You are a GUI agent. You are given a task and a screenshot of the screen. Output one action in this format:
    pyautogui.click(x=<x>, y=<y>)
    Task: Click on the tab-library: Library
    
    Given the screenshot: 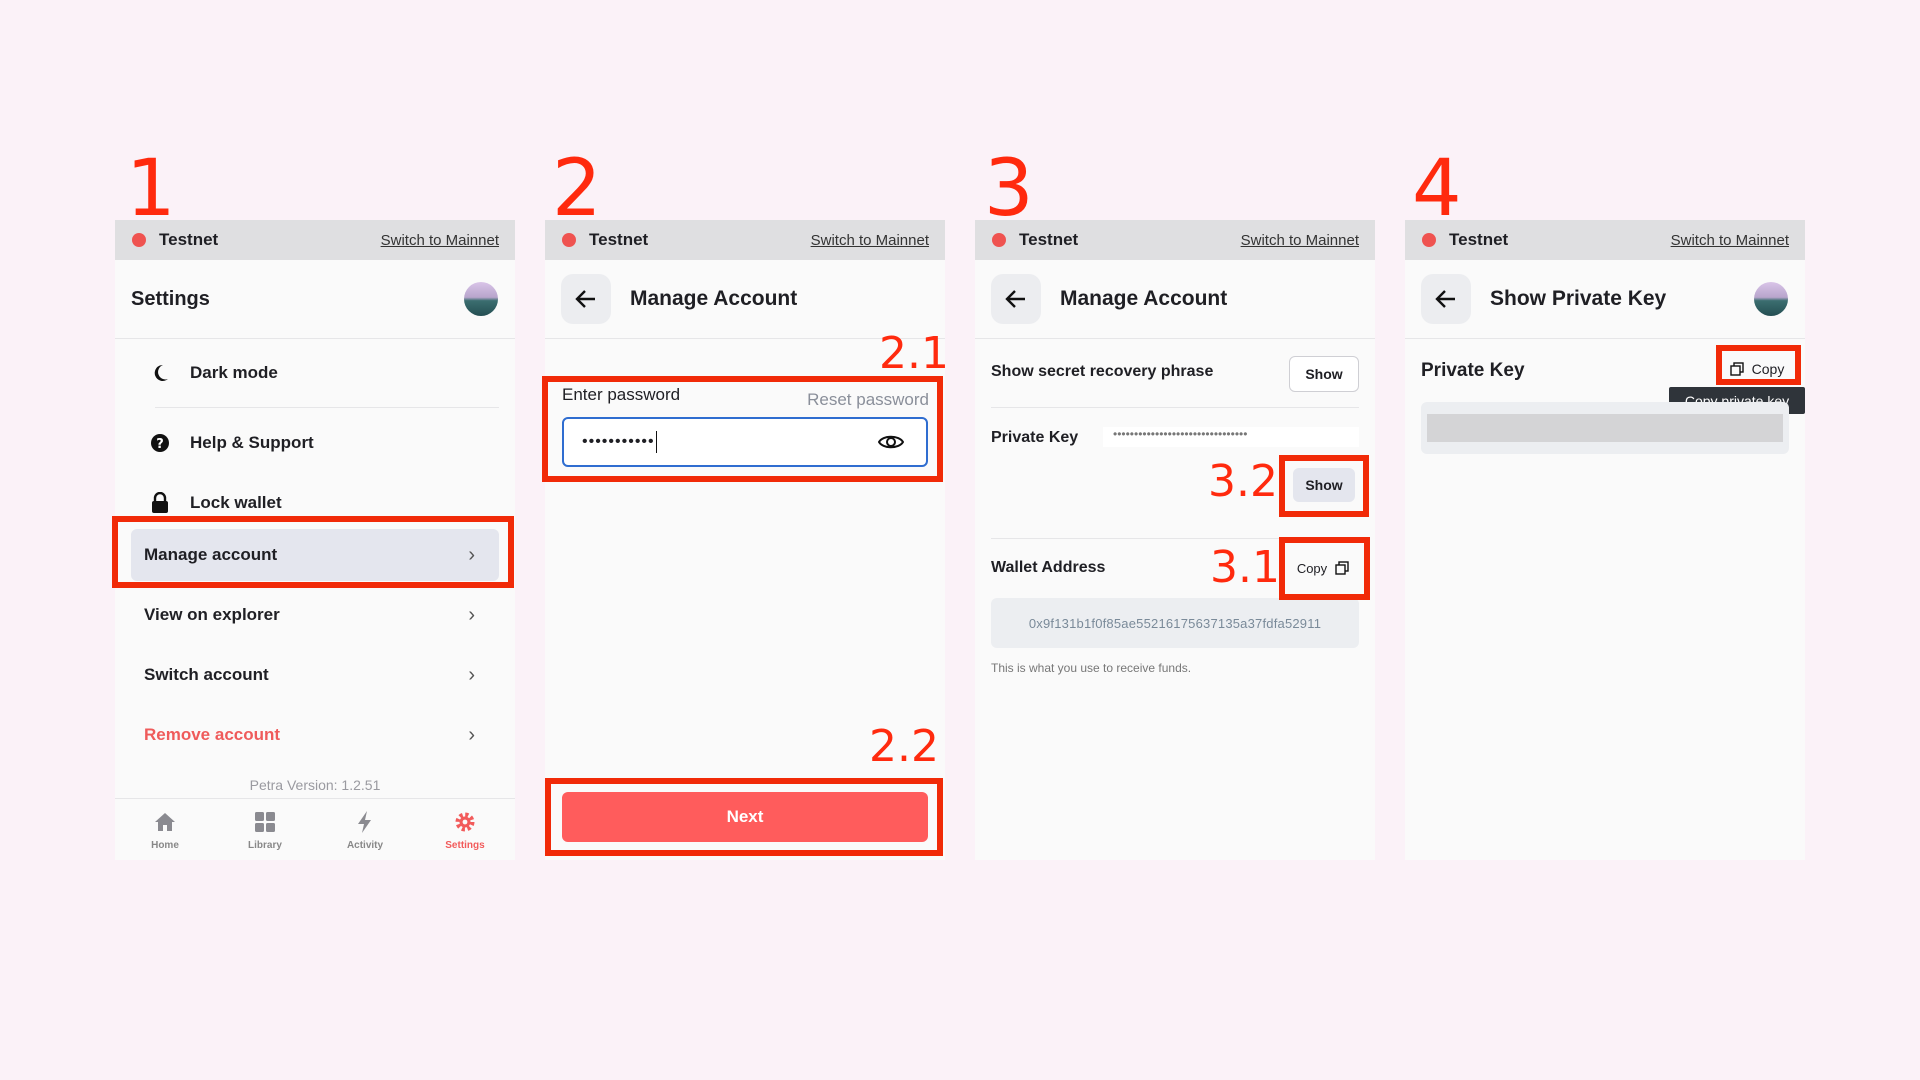 What is the action you would take?
    pyautogui.click(x=265, y=830)
    